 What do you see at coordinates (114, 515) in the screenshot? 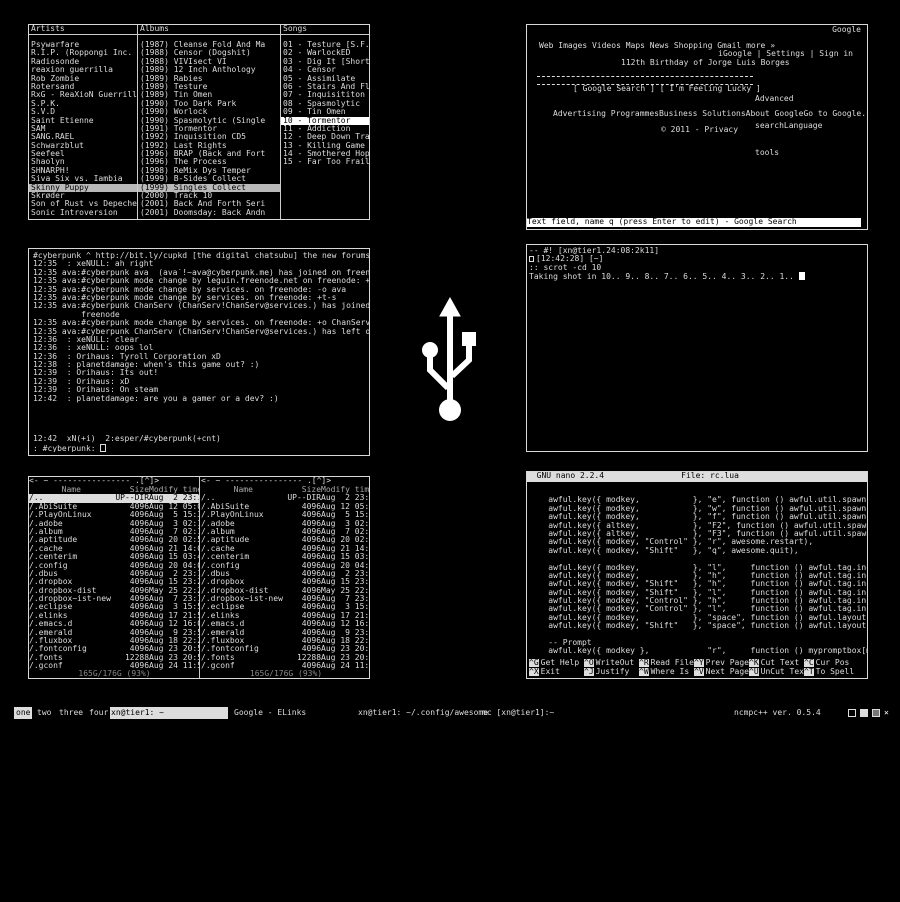
I see `file-row: /.PlayOnLinux 4096Aug 5 15:39` at bounding box center [114, 515].